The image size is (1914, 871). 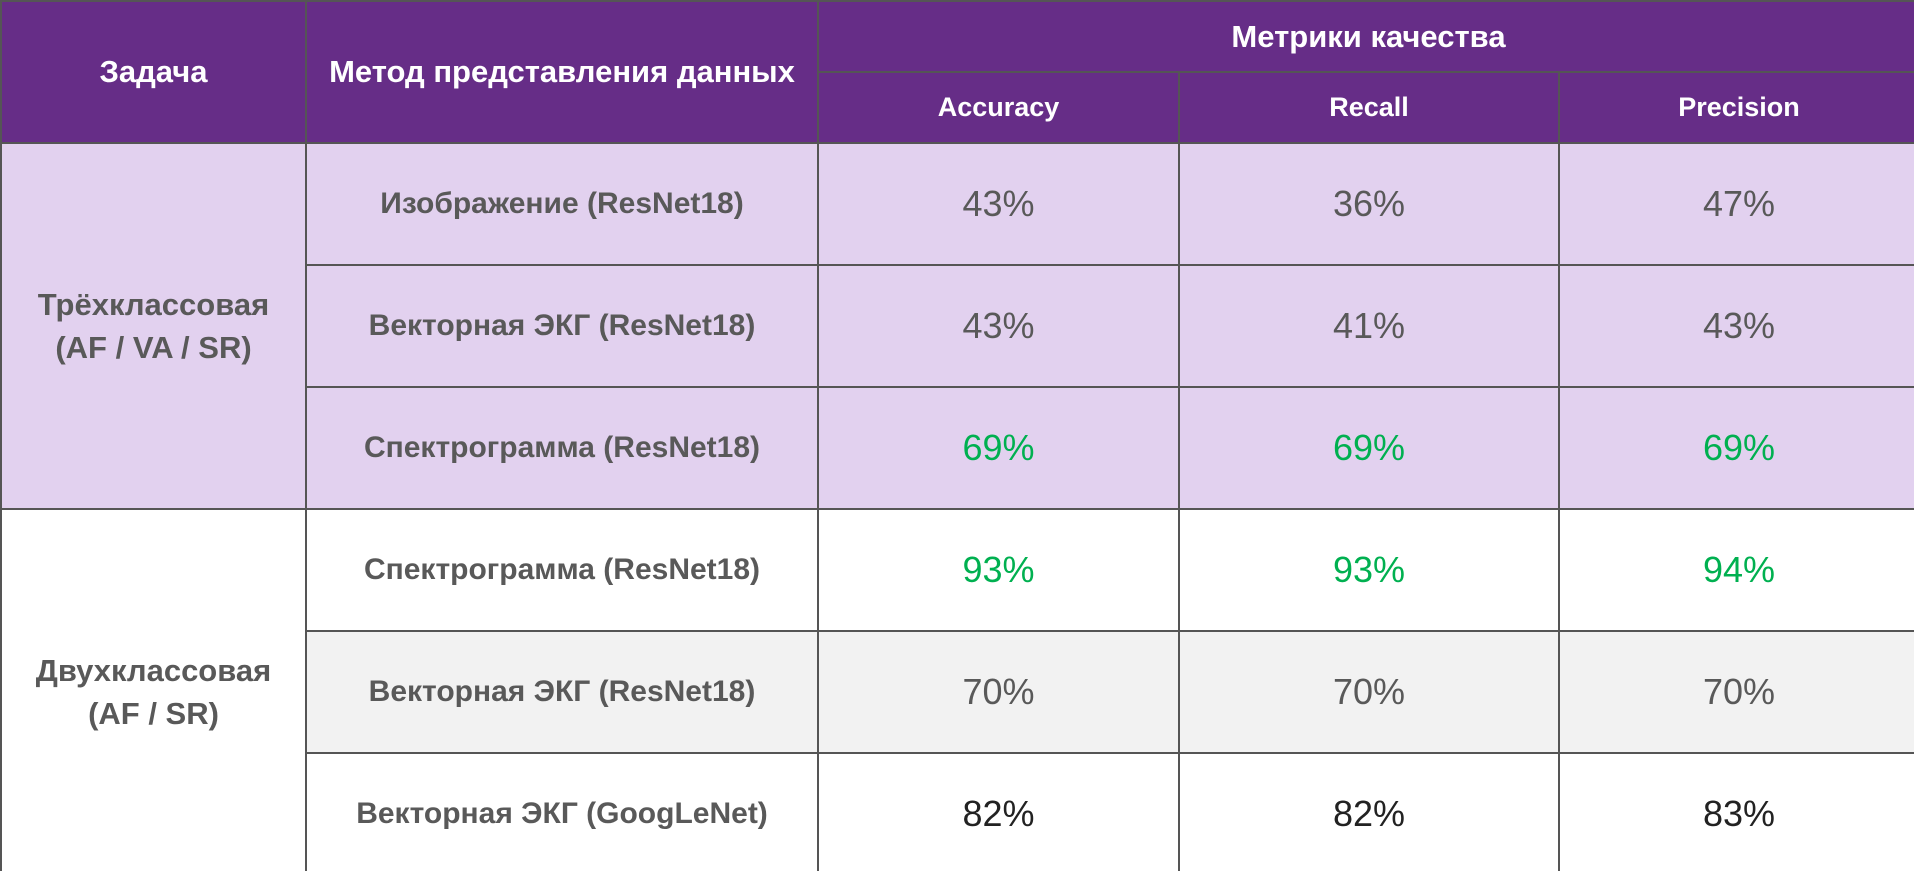 I want to click on header-metrics: Метрики качества, so click(x=1365, y=36).